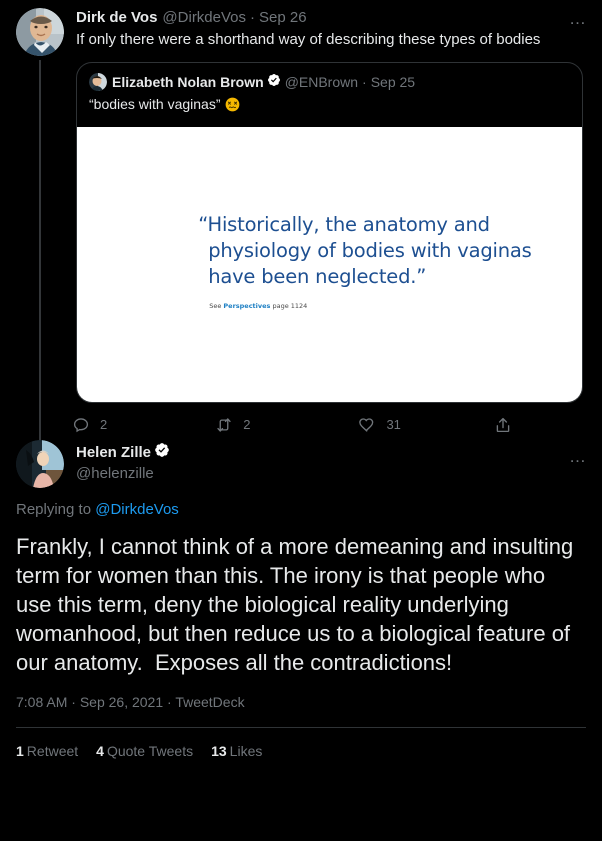  What do you see at coordinates (329, 110) in the screenshot?
I see `quoted-tweet-text: “bodies with vaginas”` at bounding box center [329, 110].